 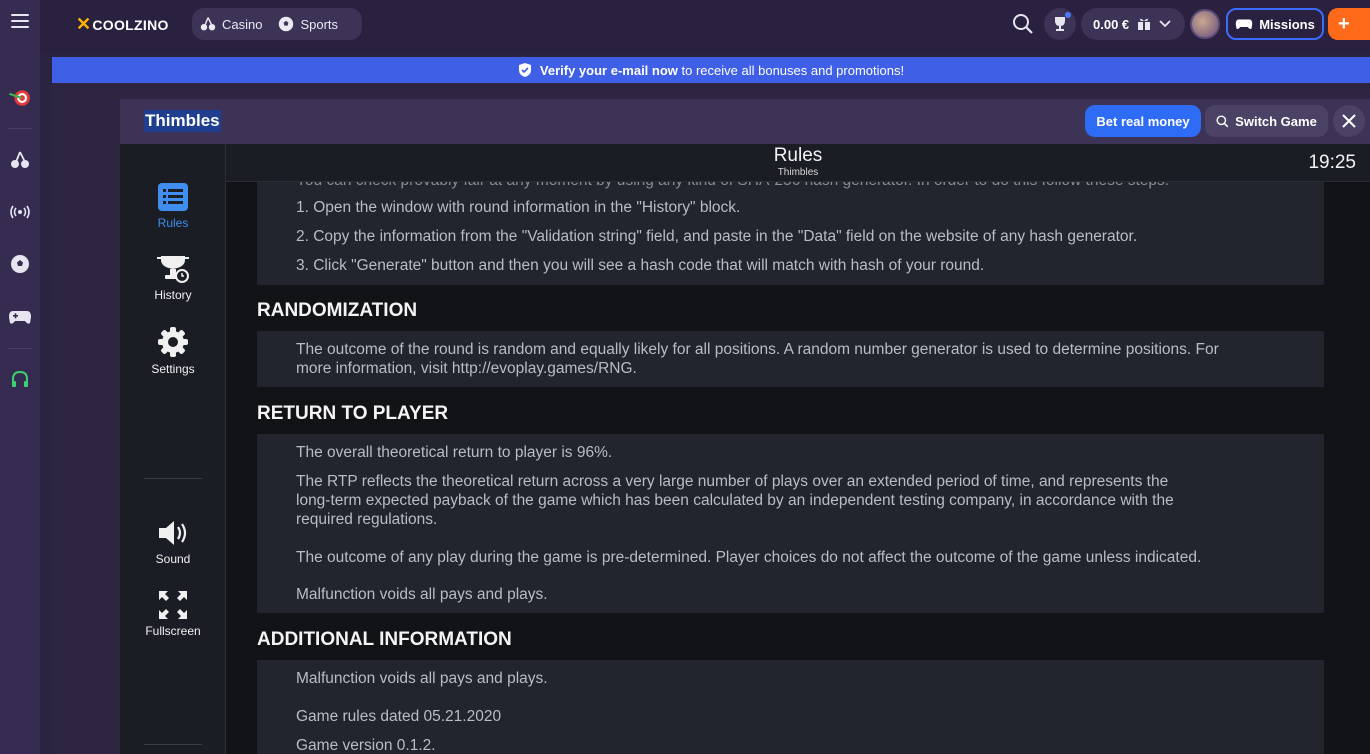 What do you see at coordinates (20, 23) in the screenshot?
I see `menu-icon` at bounding box center [20, 23].